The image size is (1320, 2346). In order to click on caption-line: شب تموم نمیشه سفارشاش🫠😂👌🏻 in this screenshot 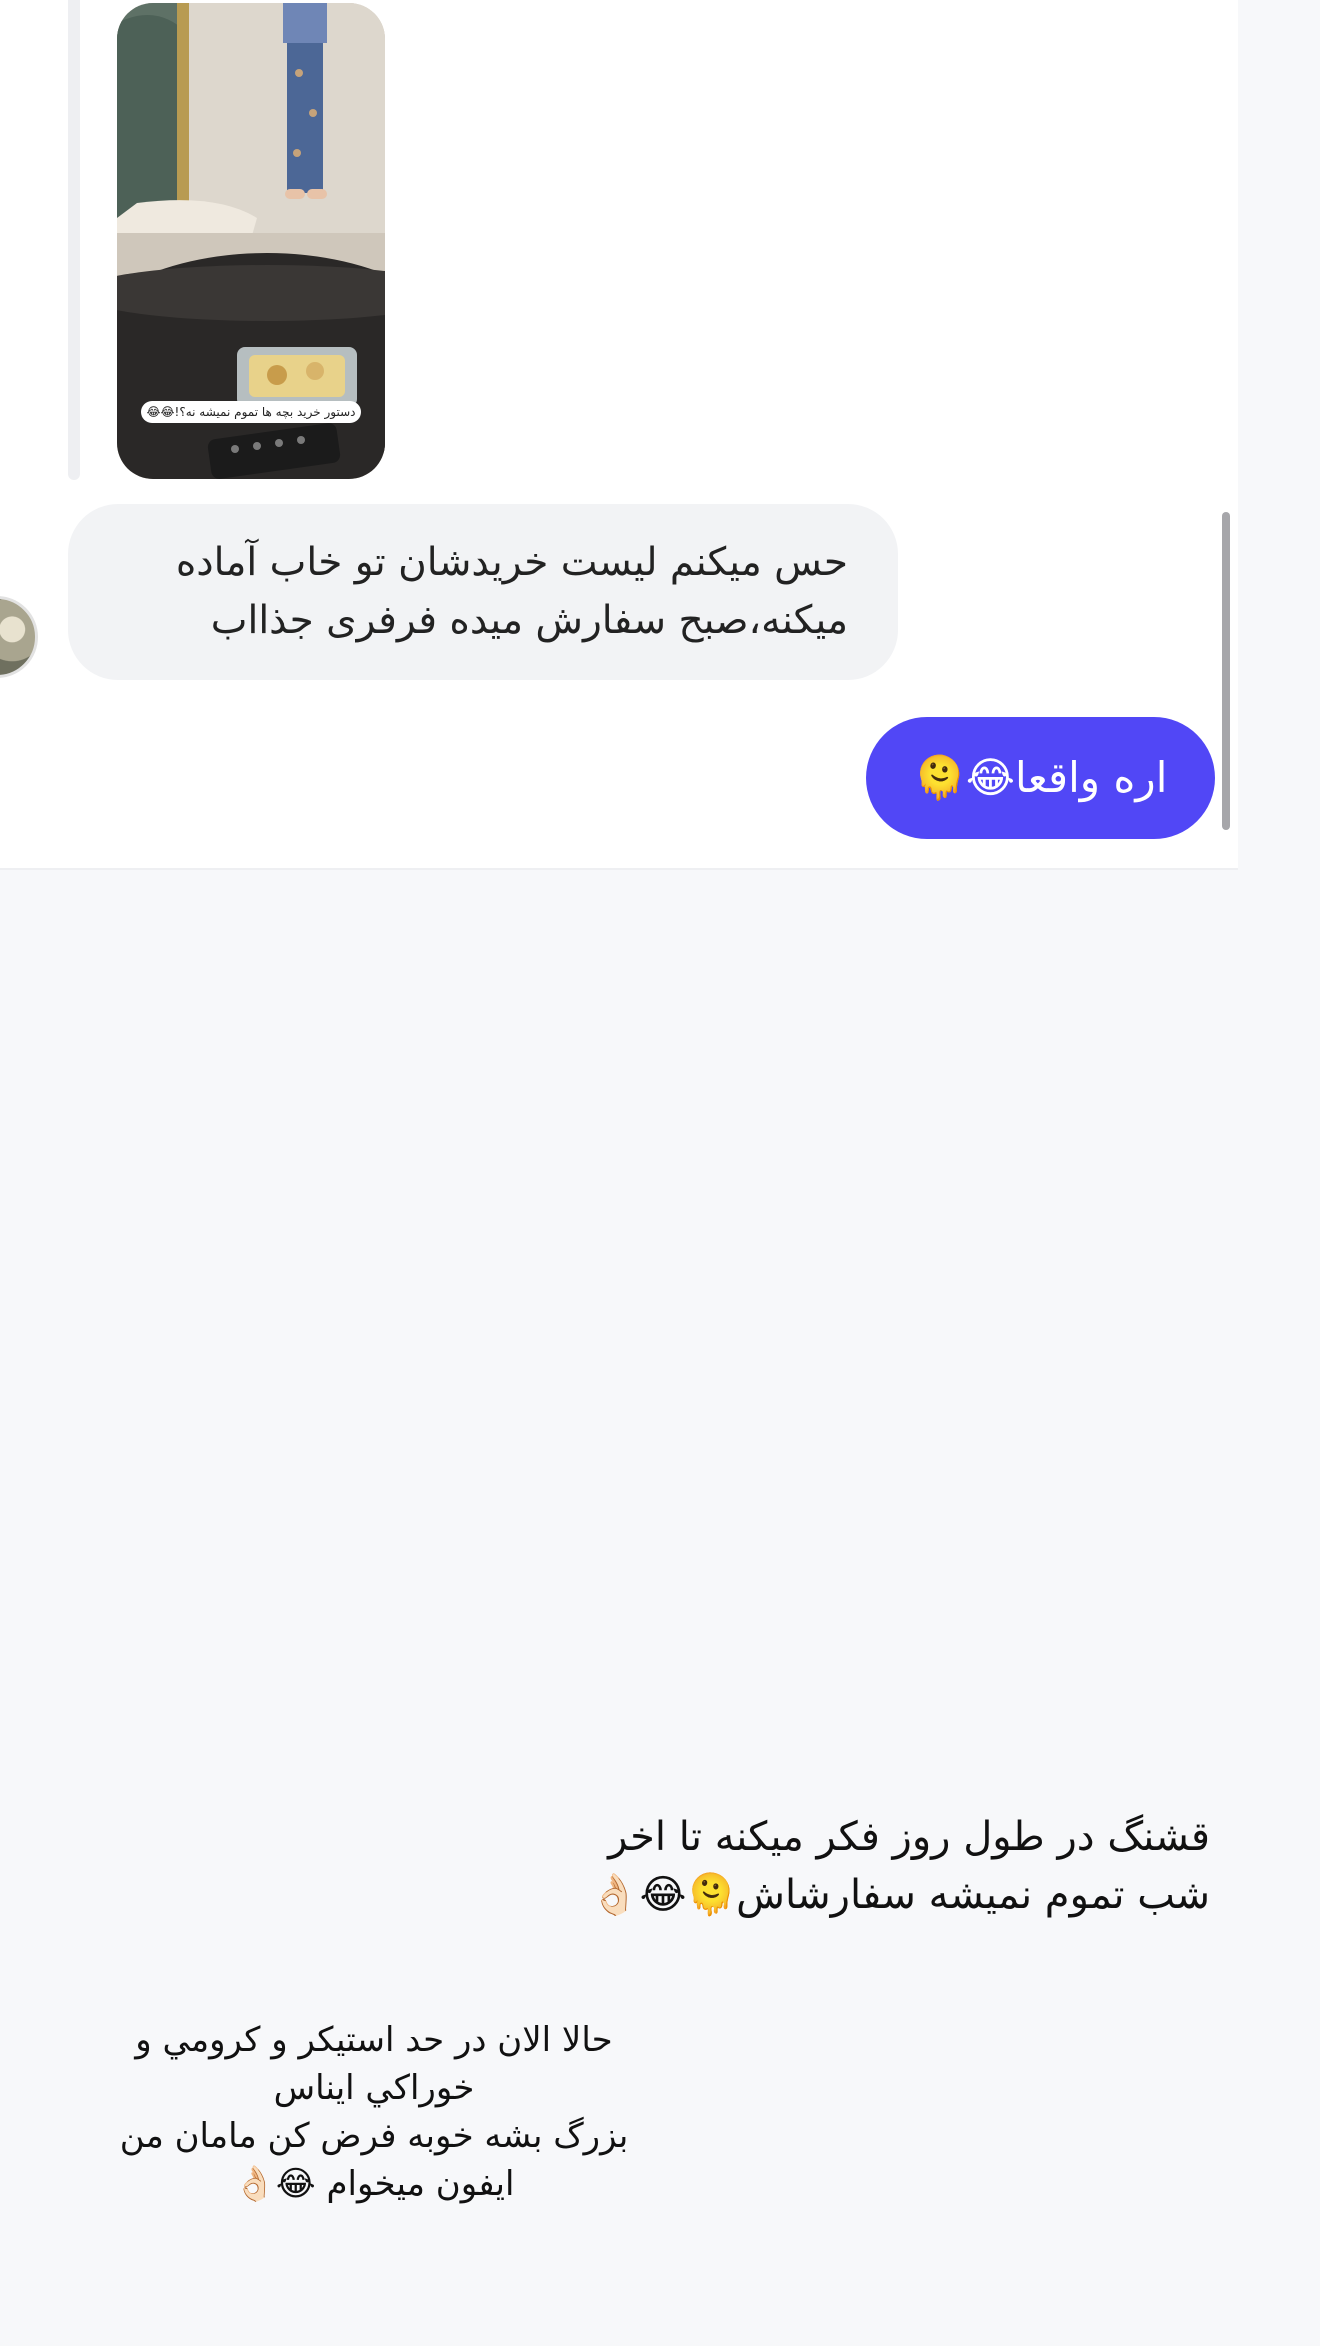, I will do `click(899, 1895)`.